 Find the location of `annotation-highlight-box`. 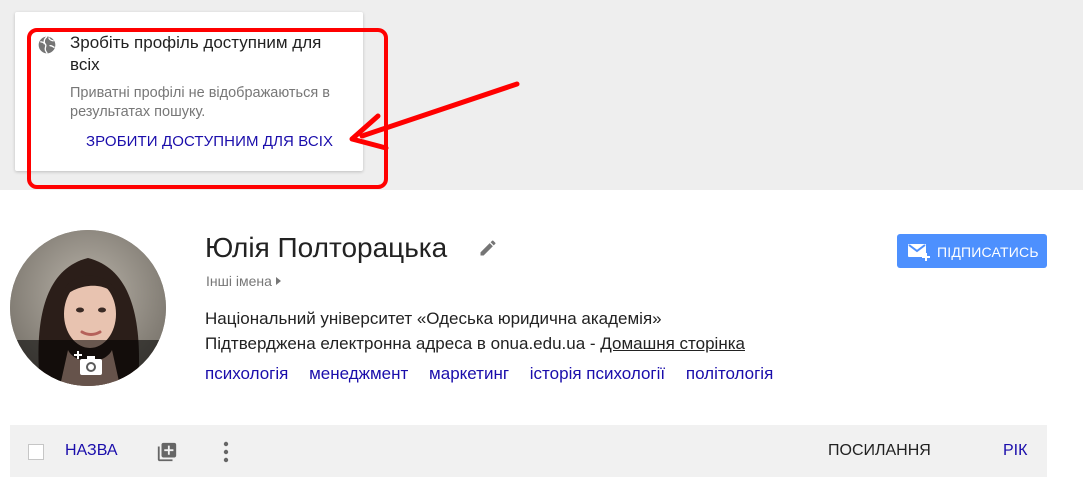

annotation-highlight-box is located at coordinates (207, 108).